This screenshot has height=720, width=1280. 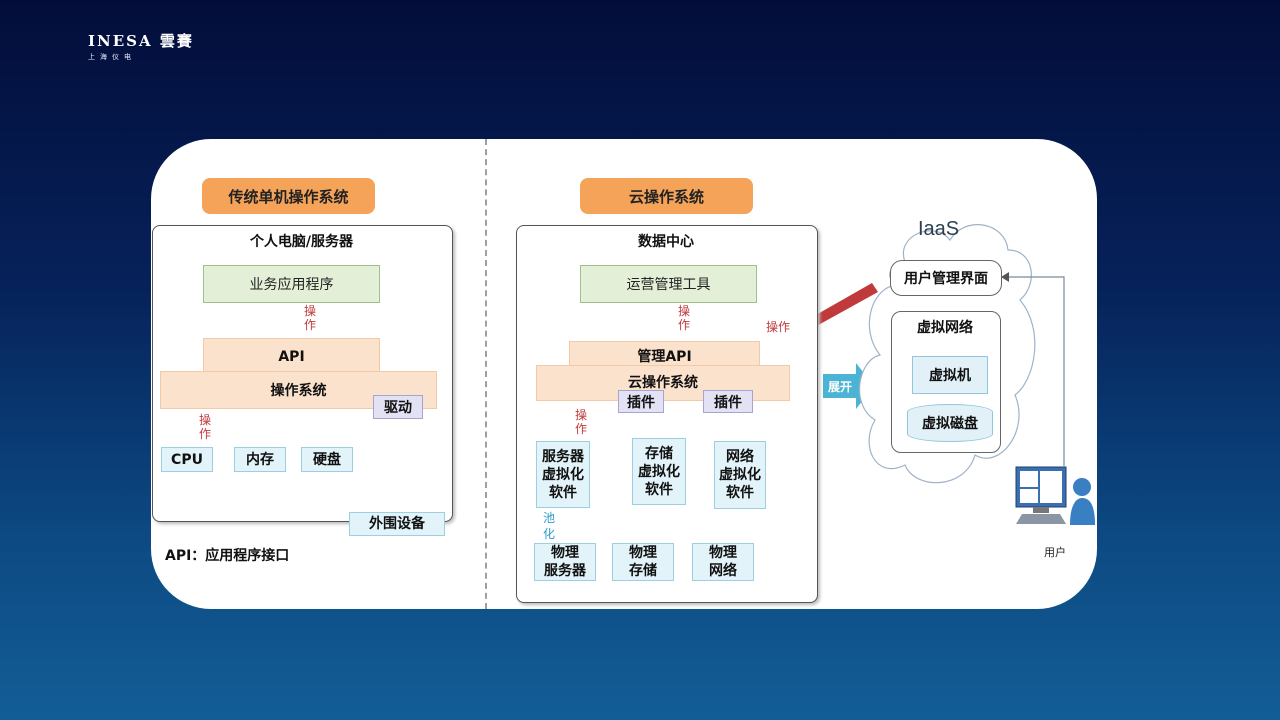 What do you see at coordinates (666, 196) in the screenshot?
I see `cloud-os-pill: 云操作系统` at bounding box center [666, 196].